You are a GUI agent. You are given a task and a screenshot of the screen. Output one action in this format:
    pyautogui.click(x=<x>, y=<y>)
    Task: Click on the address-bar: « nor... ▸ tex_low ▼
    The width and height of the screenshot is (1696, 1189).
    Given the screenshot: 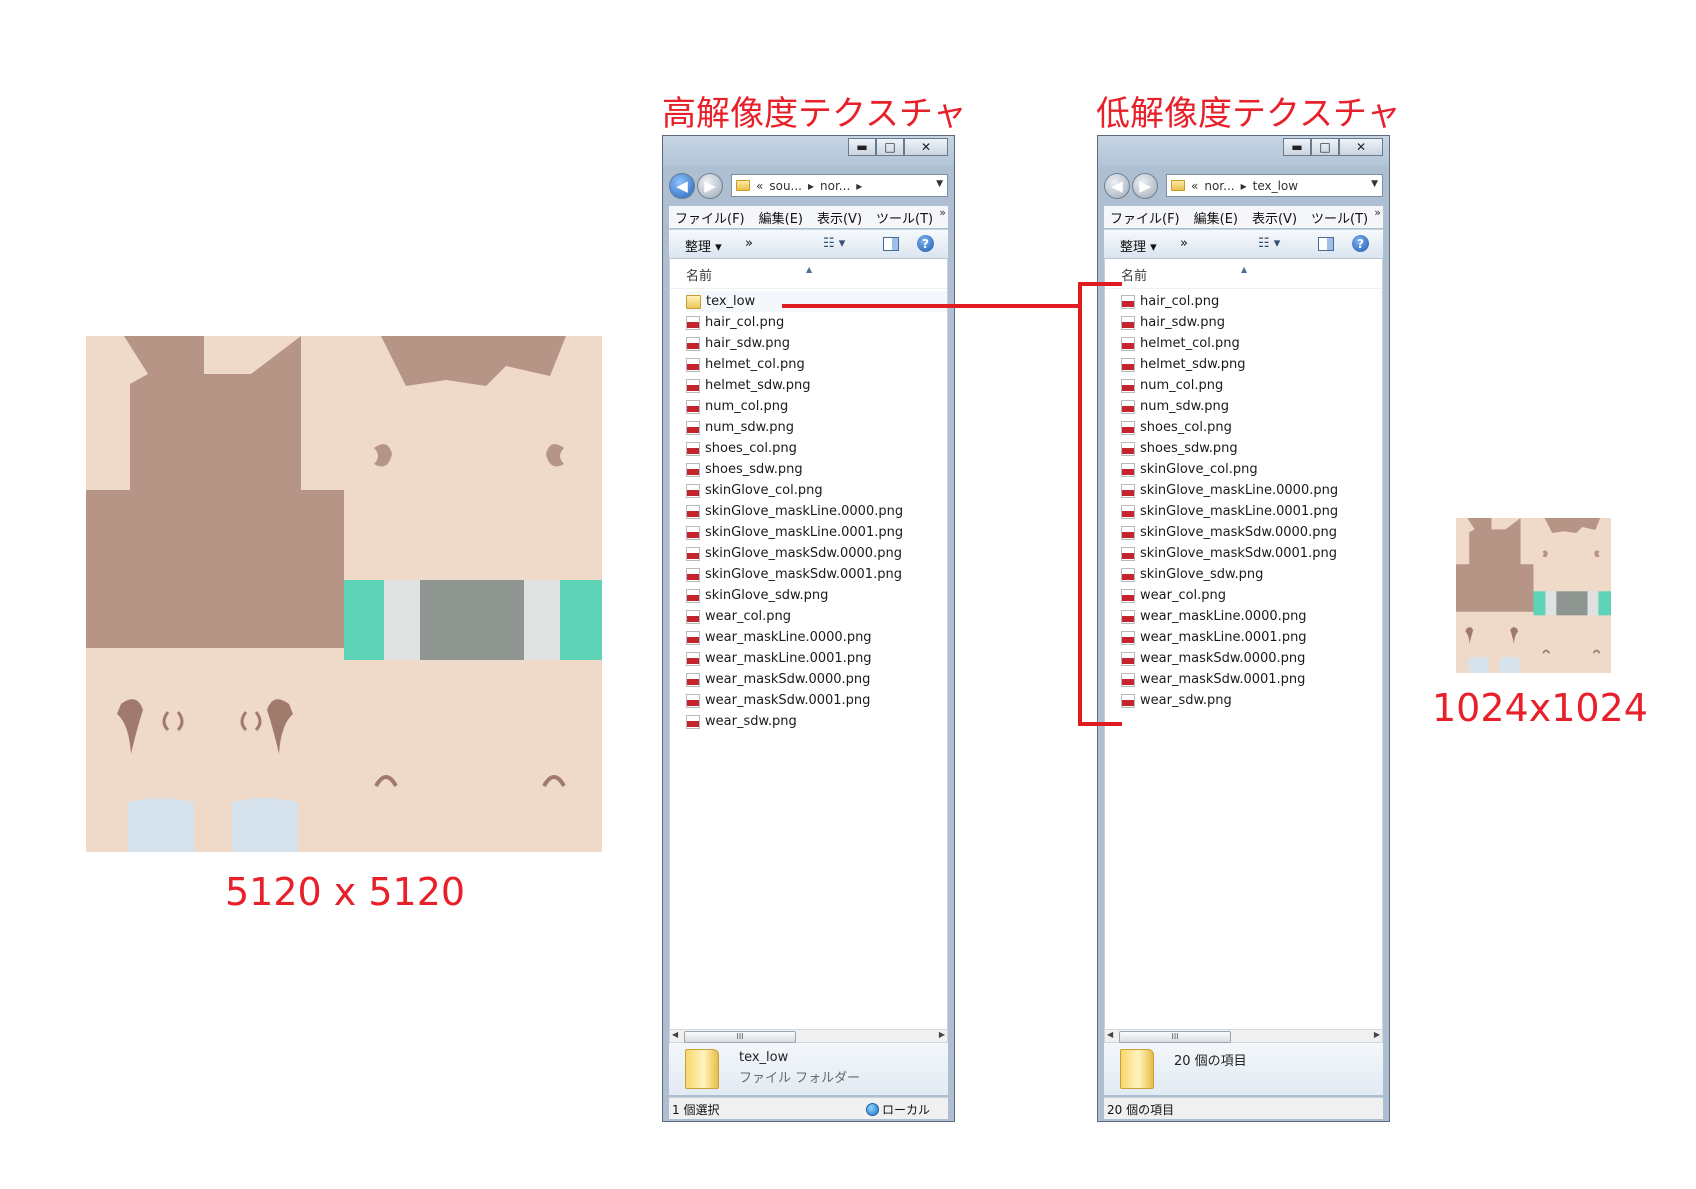 What is the action you would take?
    pyautogui.click(x=1274, y=185)
    